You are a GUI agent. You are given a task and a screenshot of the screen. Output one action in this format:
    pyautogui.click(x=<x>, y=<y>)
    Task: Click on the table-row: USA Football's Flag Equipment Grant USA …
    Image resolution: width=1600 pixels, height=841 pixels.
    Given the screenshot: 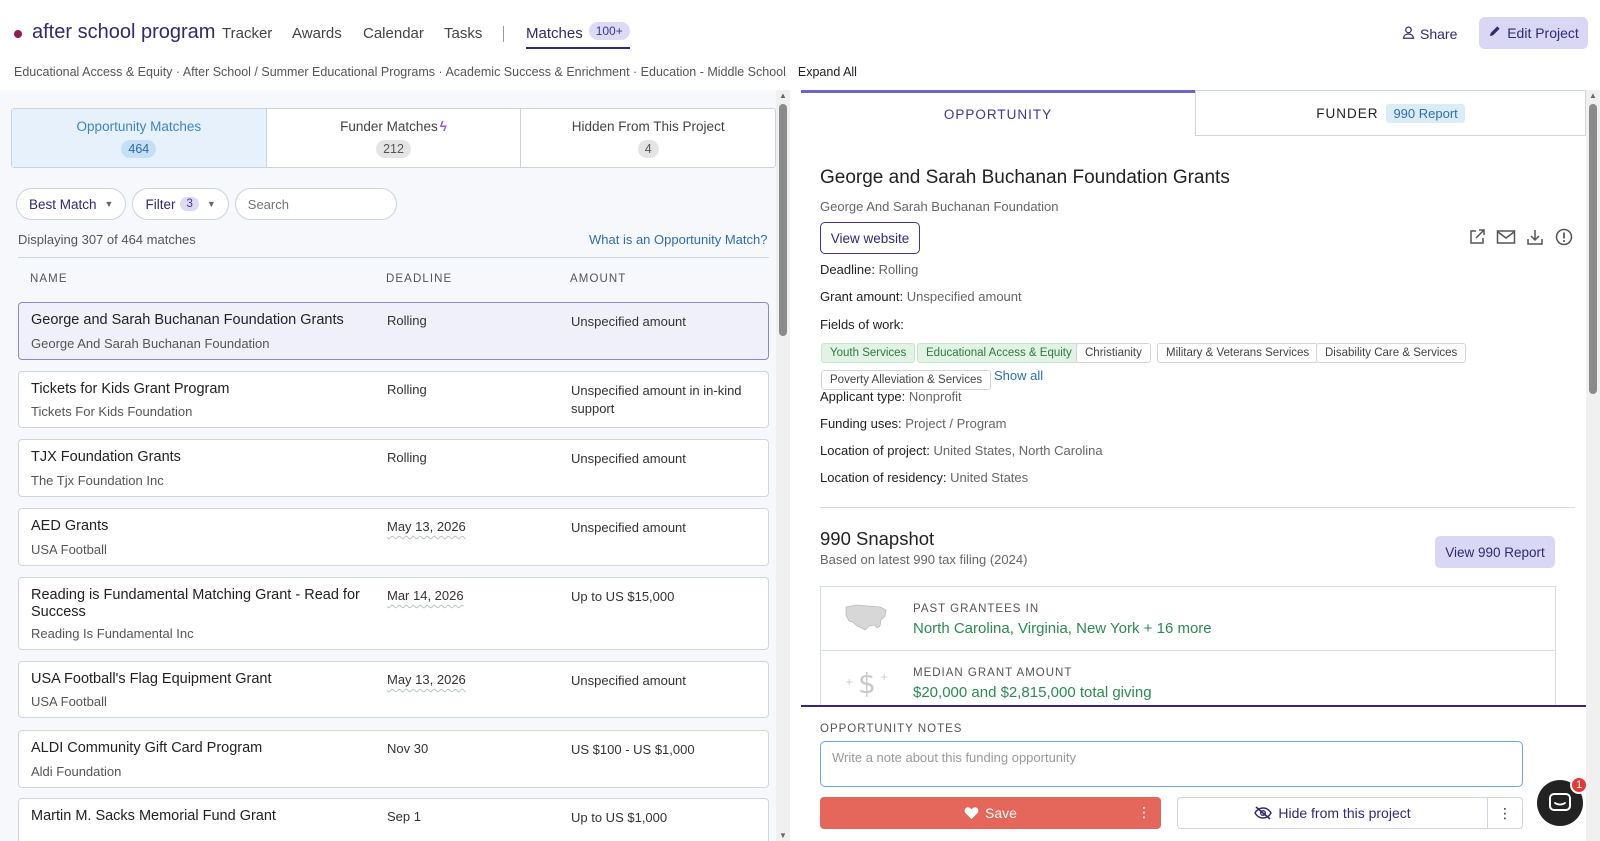 What is the action you would take?
    pyautogui.click(x=393, y=689)
    